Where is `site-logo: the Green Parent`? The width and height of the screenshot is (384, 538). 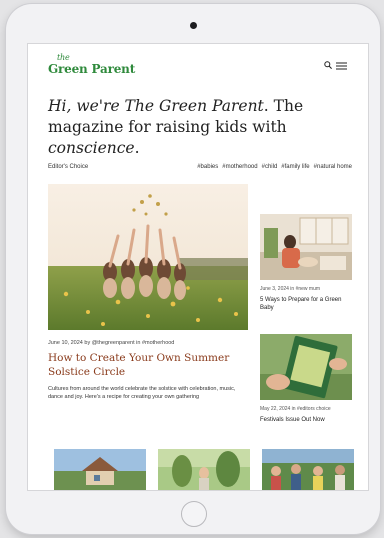
site-logo: the Green Parent is located at coordinates (92, 64).